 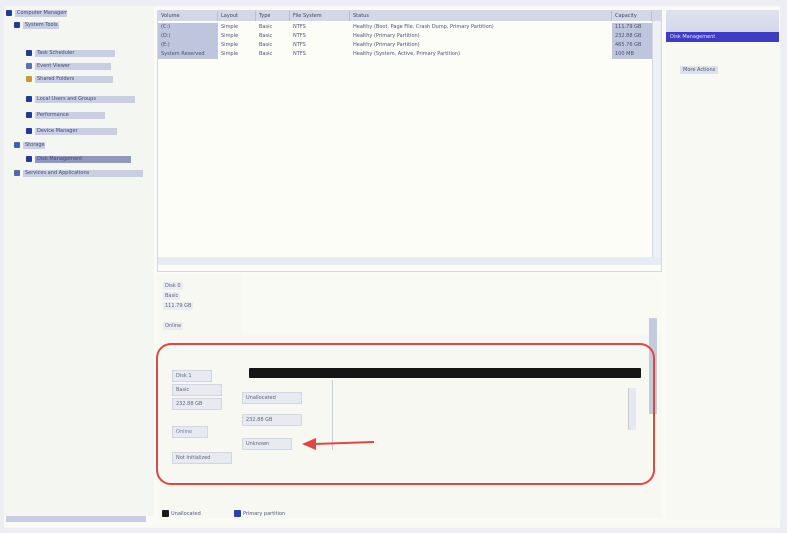 What do you see at coordinates (188, 27) in the screenshot?
I see `table-cell: (C:)` at bounding box center [188, 27].